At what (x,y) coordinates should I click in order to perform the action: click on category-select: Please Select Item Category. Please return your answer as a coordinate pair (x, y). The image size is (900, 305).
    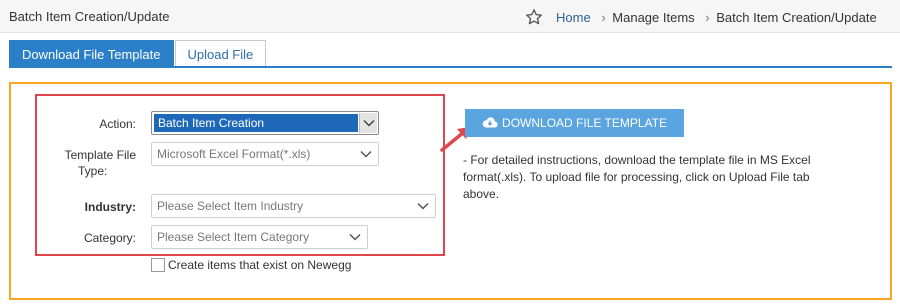
    Looking at the image, I should click on (259, 237).